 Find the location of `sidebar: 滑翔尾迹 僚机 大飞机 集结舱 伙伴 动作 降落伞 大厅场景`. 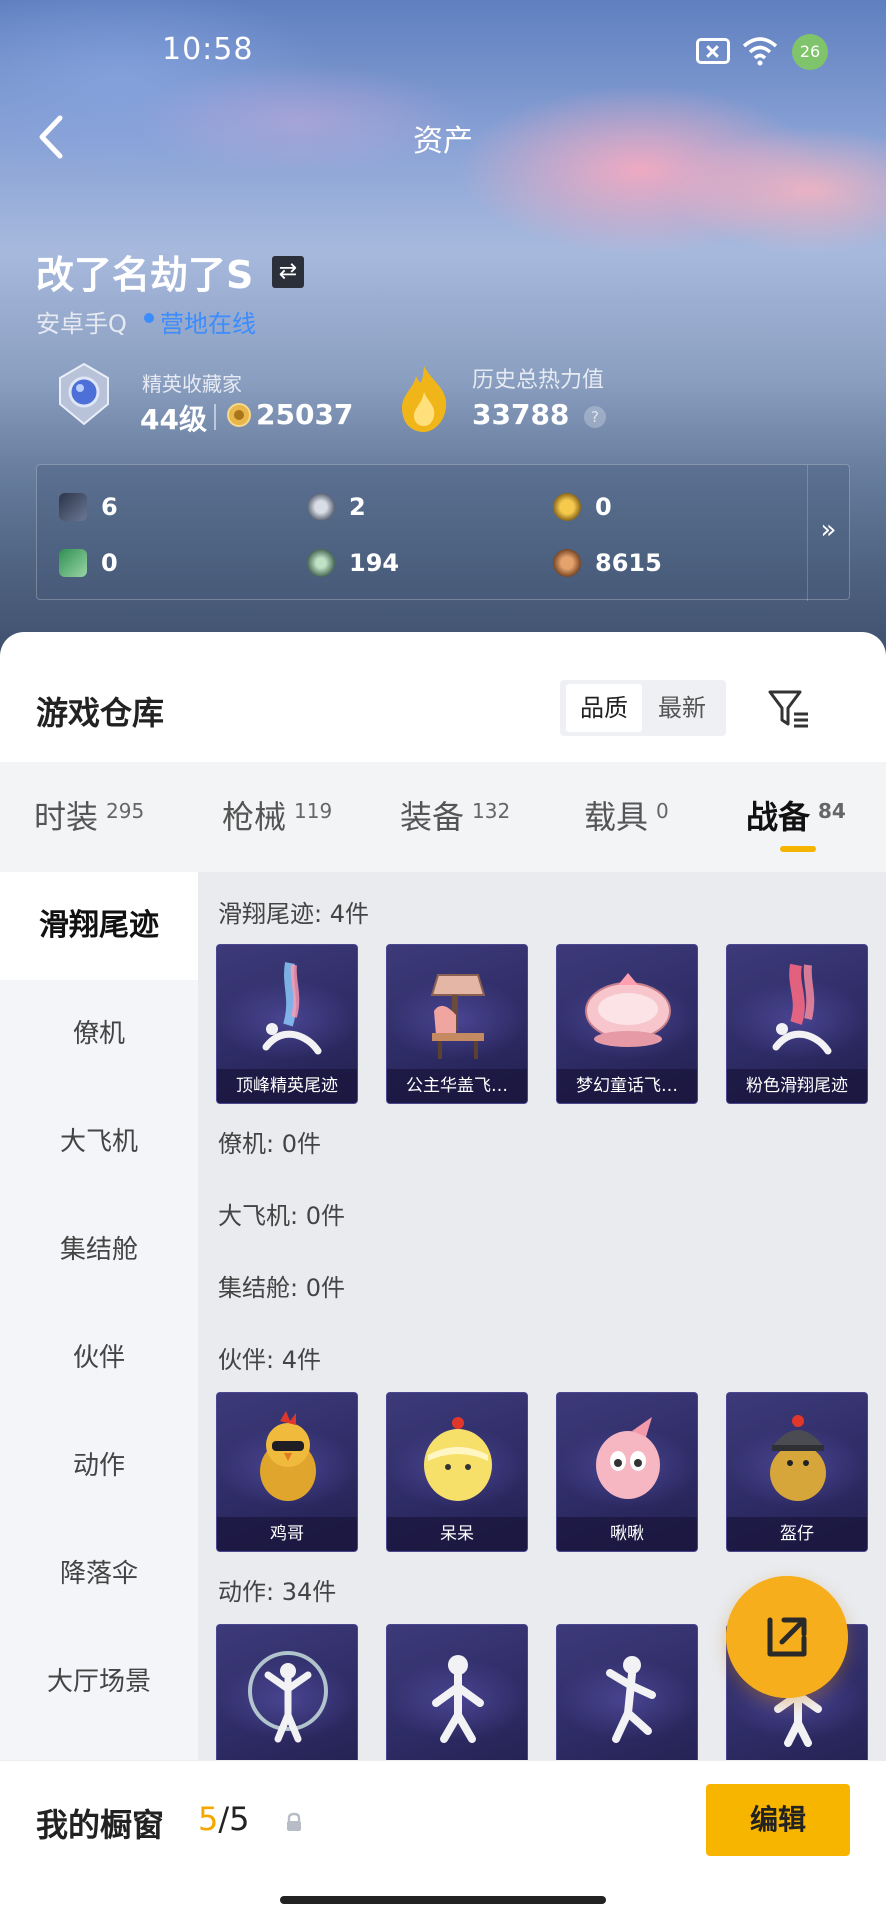

sidebar: 滑翔尾迹 僚机 大飞机 集结舱 伙伴 动作 降落伞 大厅场景 is located at coordinates (99, 1316).